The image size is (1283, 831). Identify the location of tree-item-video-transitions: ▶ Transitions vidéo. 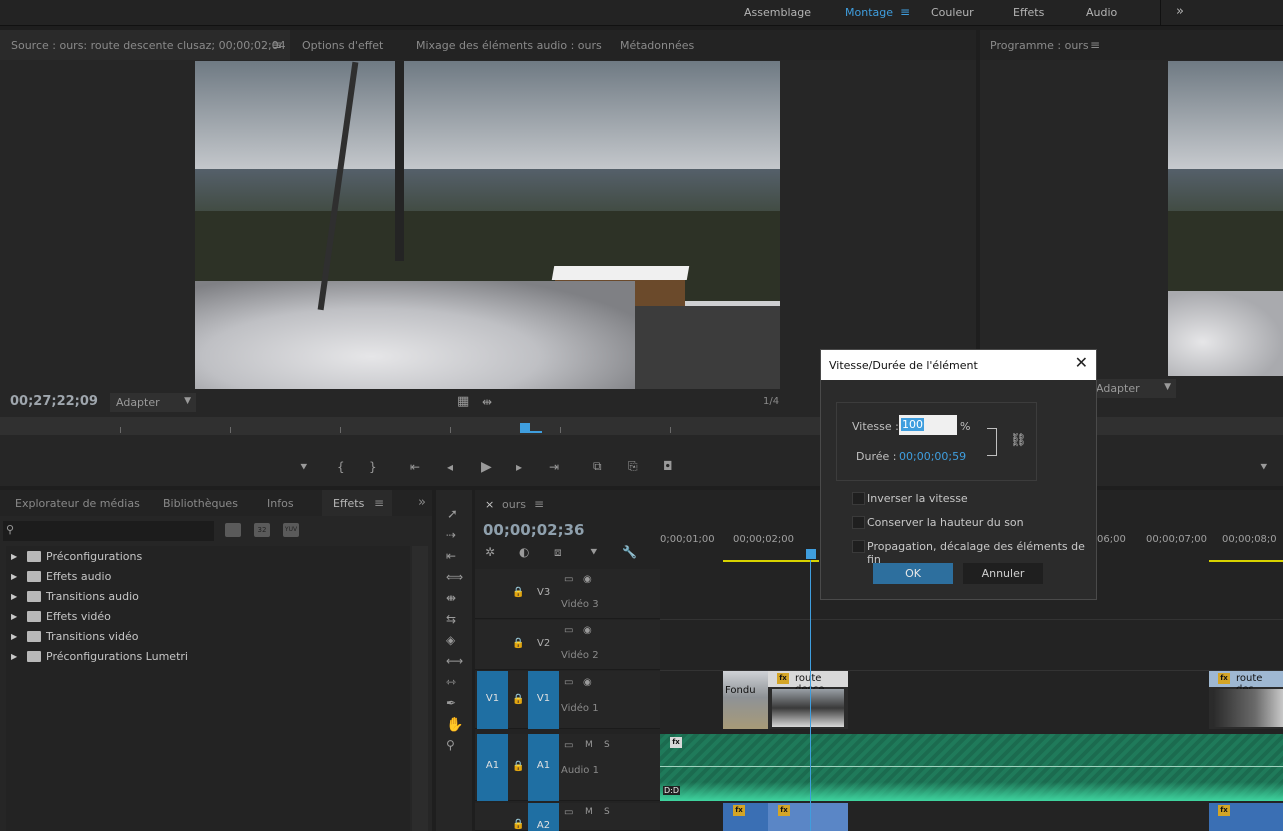
(206, 640).